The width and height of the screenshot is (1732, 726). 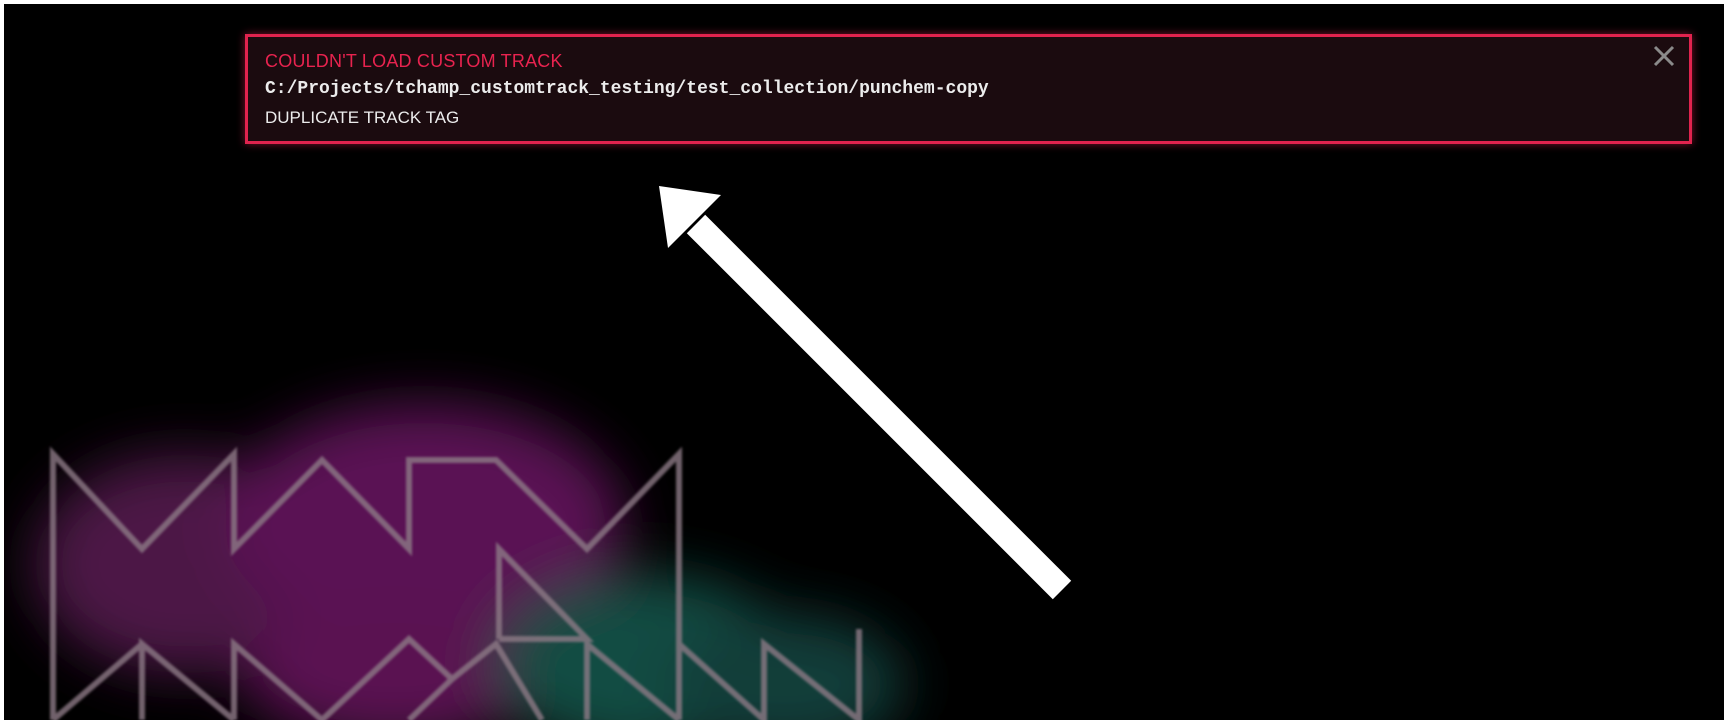 I want to click on error-reason: DUPLICATE TRACK TAG, so click(x=362, y=117).